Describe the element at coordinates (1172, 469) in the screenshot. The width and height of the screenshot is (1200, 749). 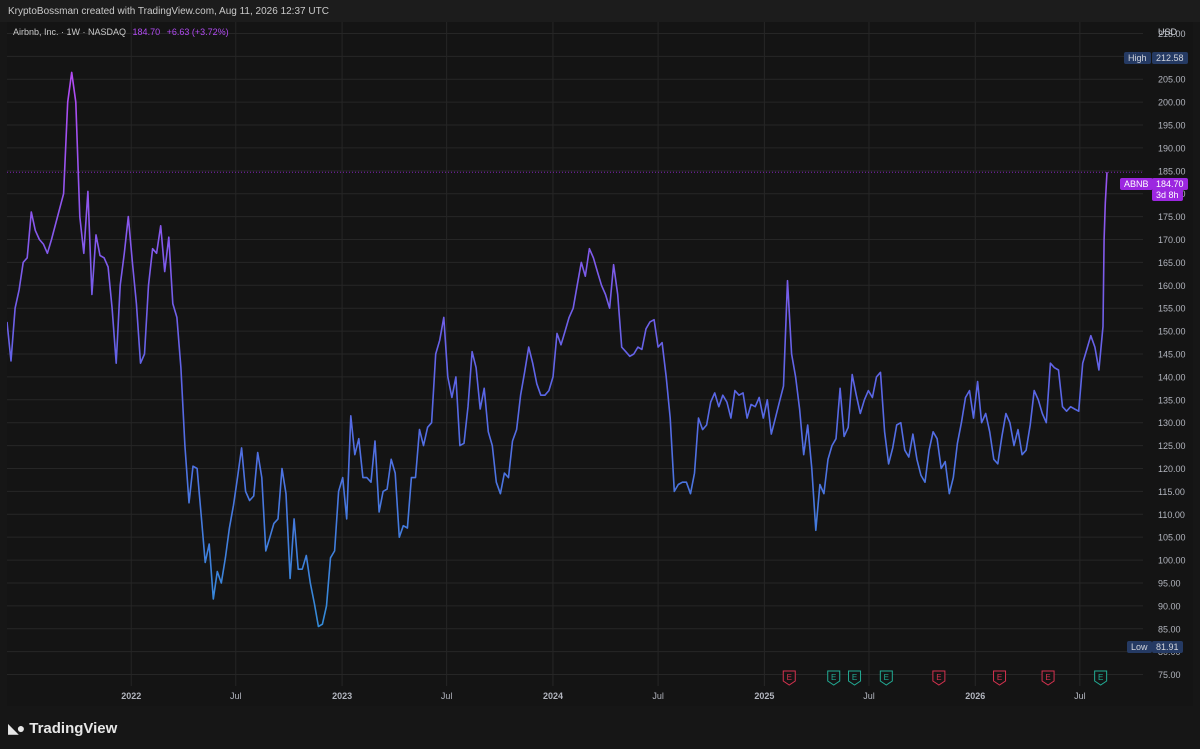
I see `y-tick-label: 120.00` at that location.